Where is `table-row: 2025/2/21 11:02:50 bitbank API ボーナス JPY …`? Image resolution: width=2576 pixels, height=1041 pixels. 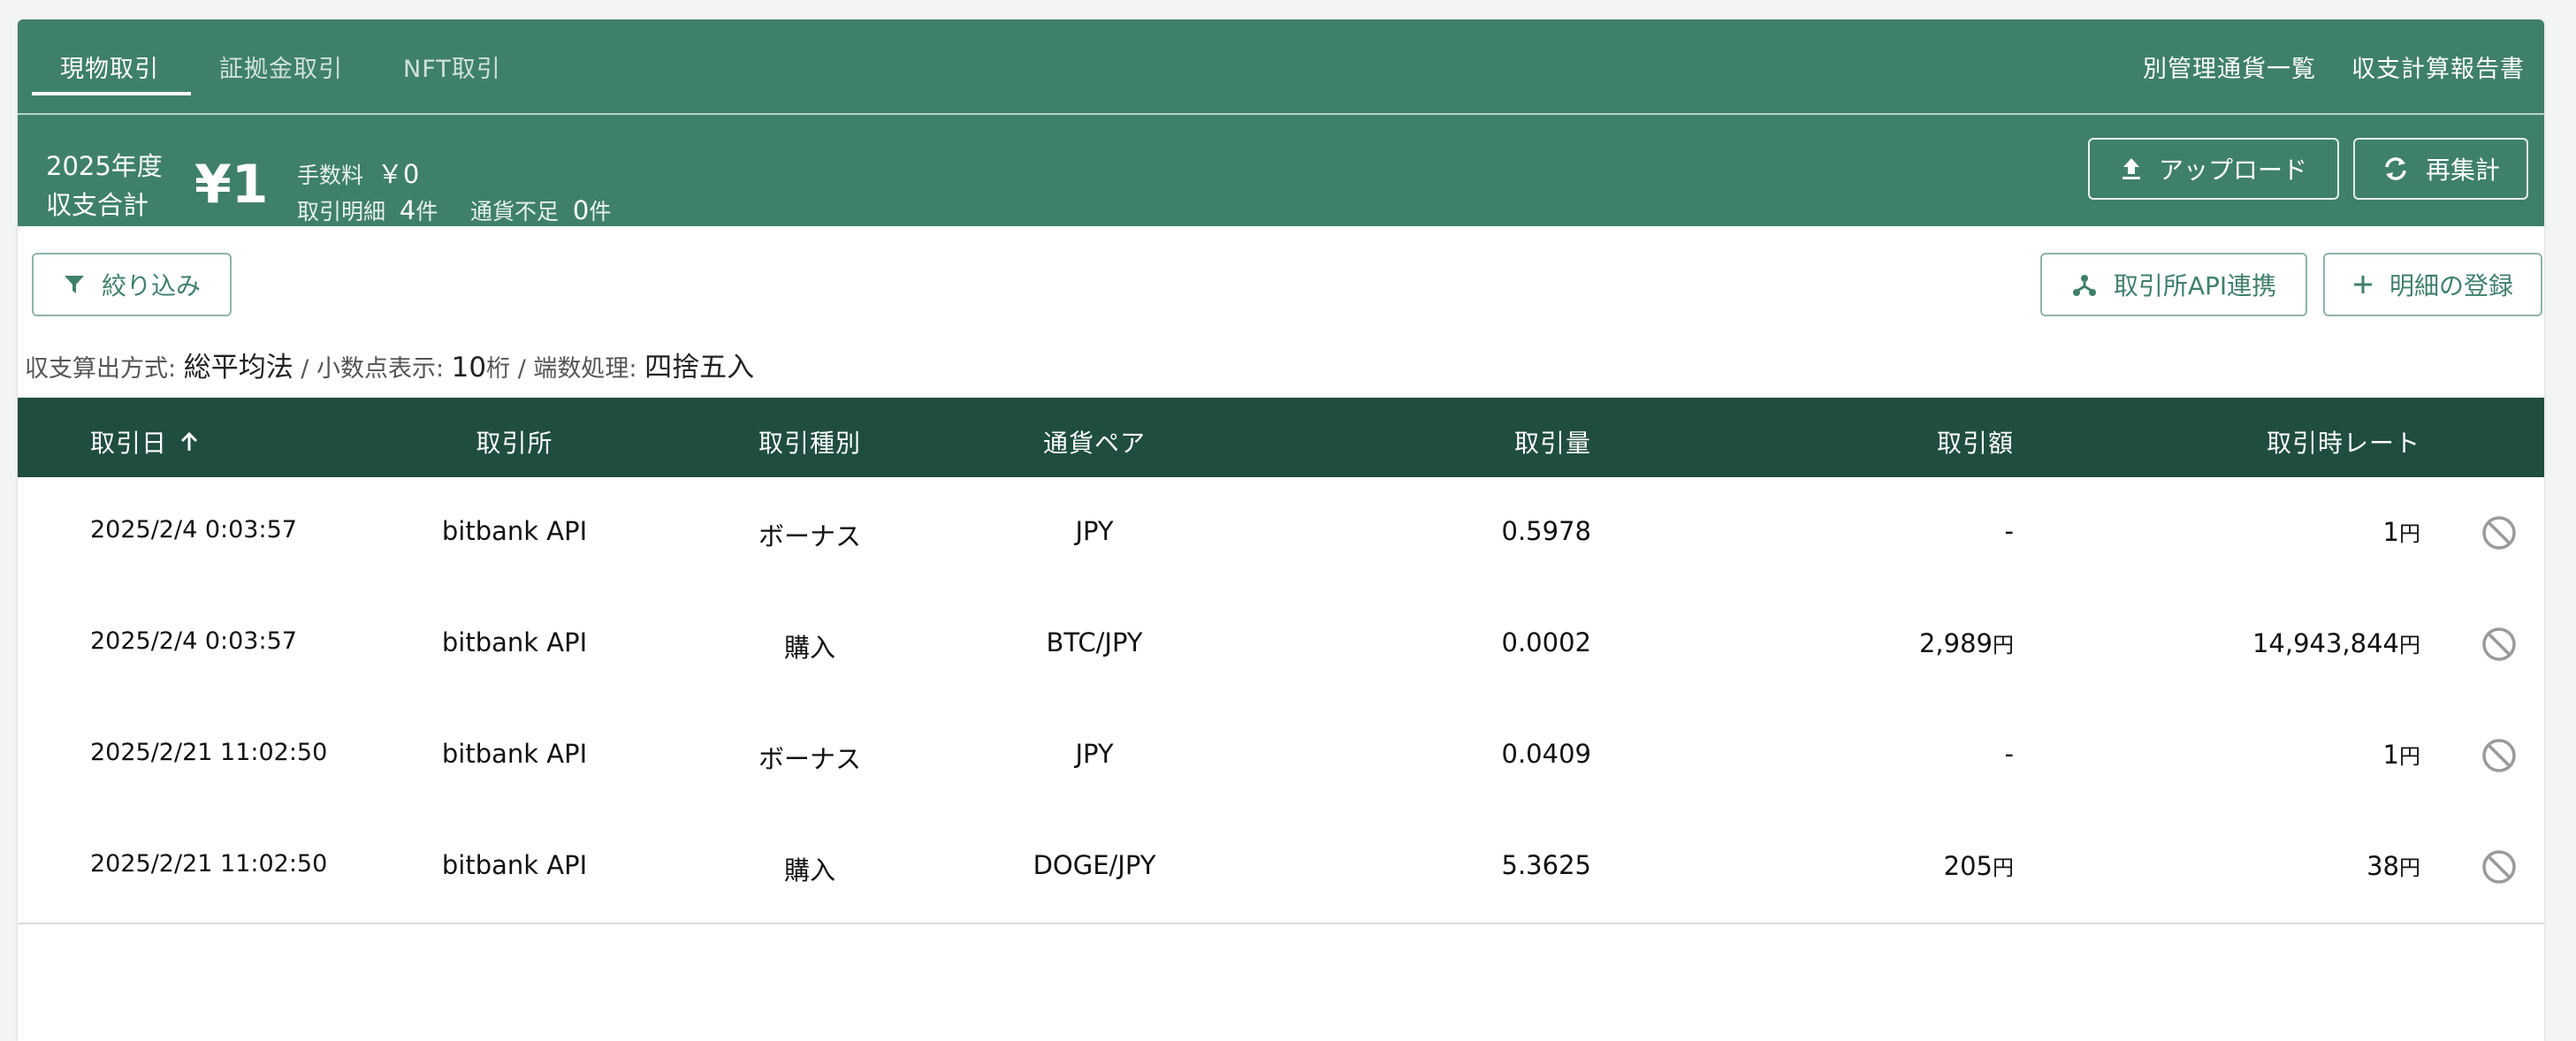
table-row: 2025/2/21 11:02:50 bitbank API ボーナス JPY … is located at coordinates (1281, 756).